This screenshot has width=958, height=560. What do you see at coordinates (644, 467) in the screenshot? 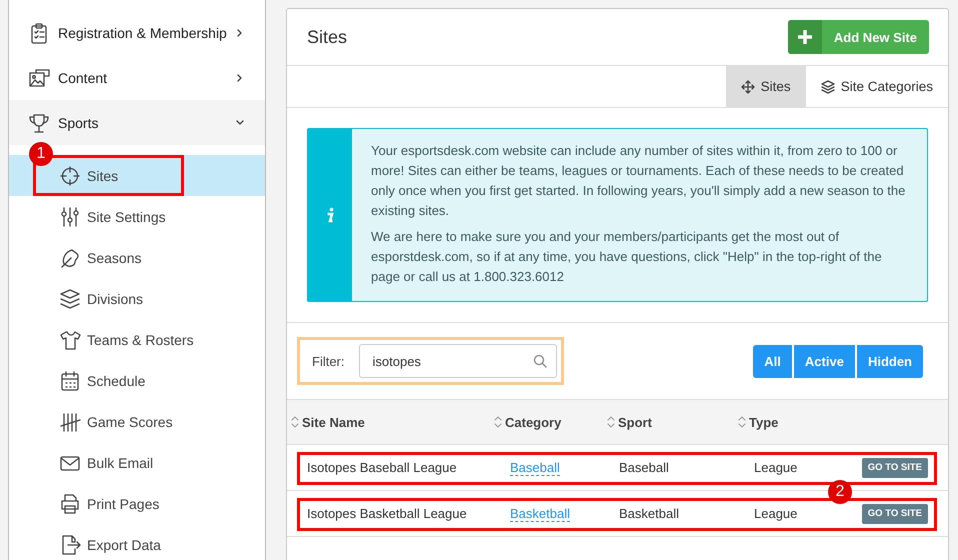
I see `sport-cell: Baseball` at bounding box center [644, 467].